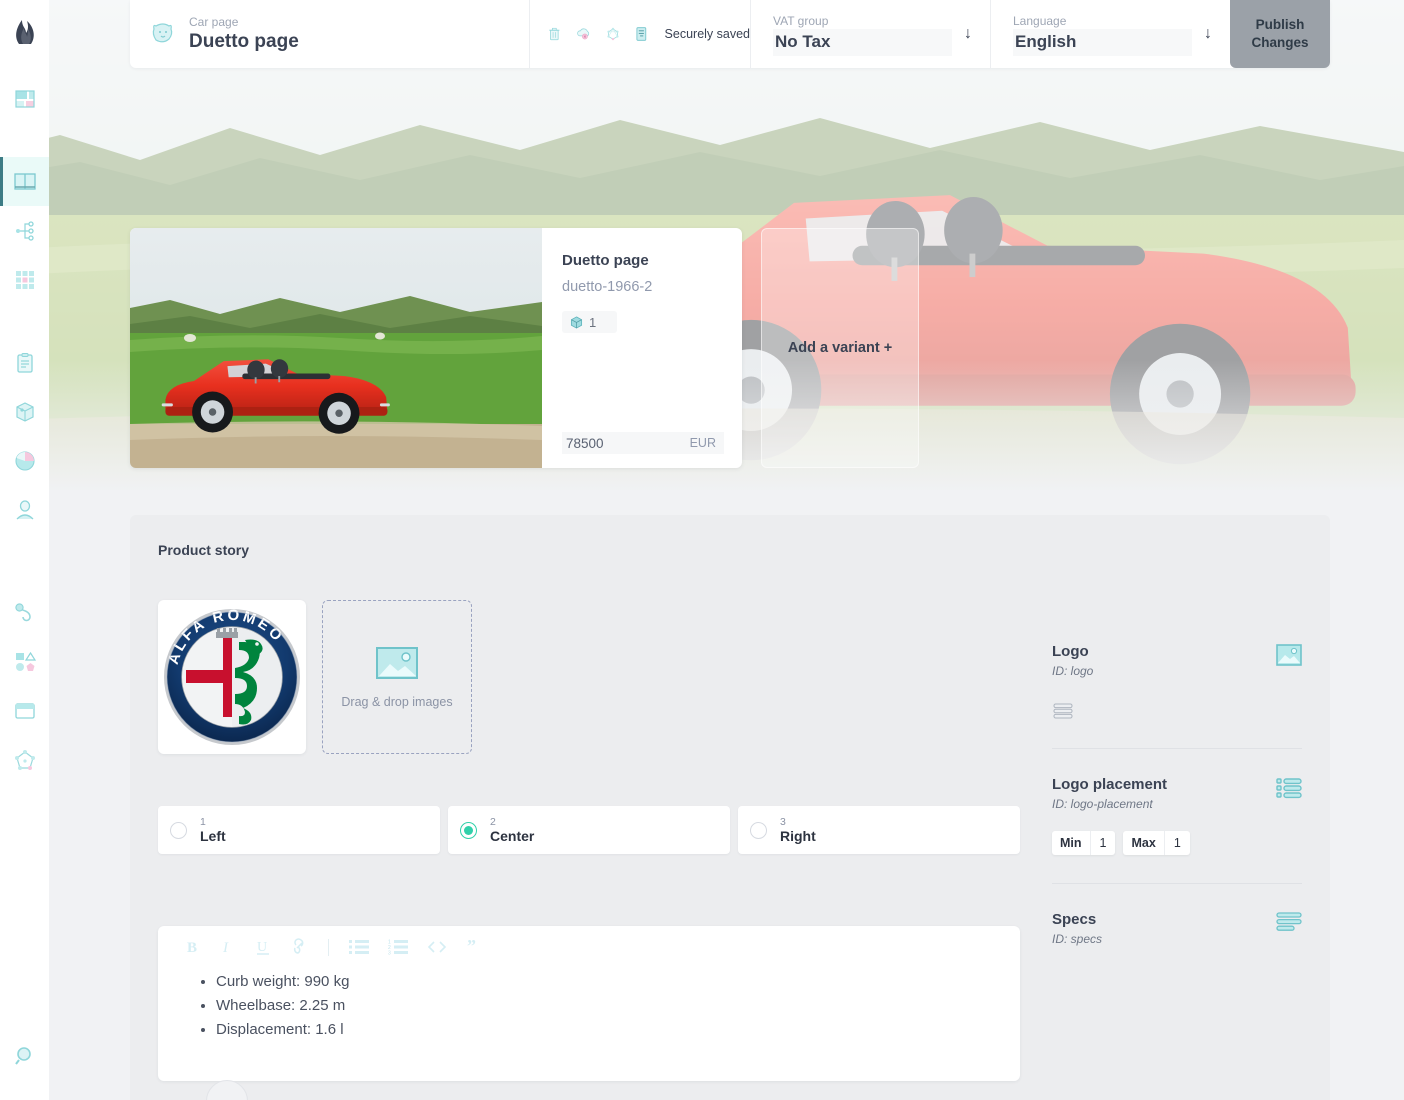 The width and height of the screenshot is (1404, 1100). Describe the element at coordinates (1102, 804) in the screenshot. I see `field-id-logo-placement: ID: logo-placement` at that location.